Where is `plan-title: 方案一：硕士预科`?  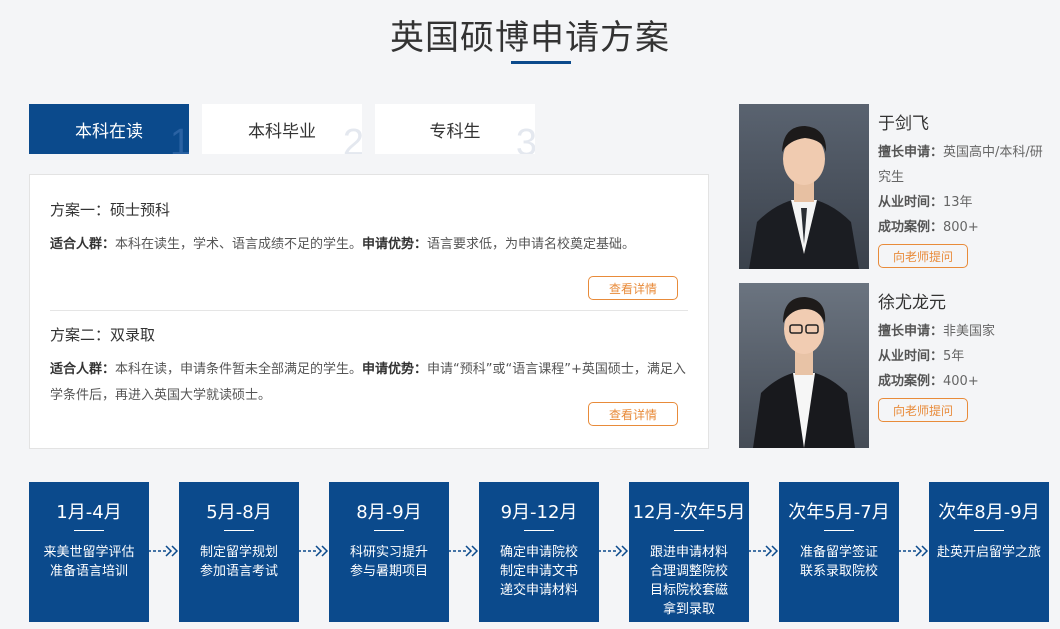
plan-title: 方案一：硕士预科 is located at coordinates (110, 210).